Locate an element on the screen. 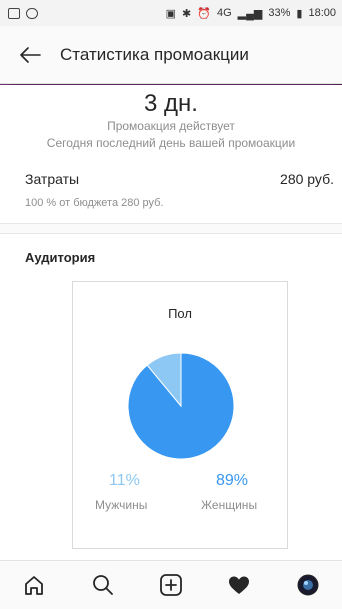  women-label: Женщины is located at coordinates (229, 505).